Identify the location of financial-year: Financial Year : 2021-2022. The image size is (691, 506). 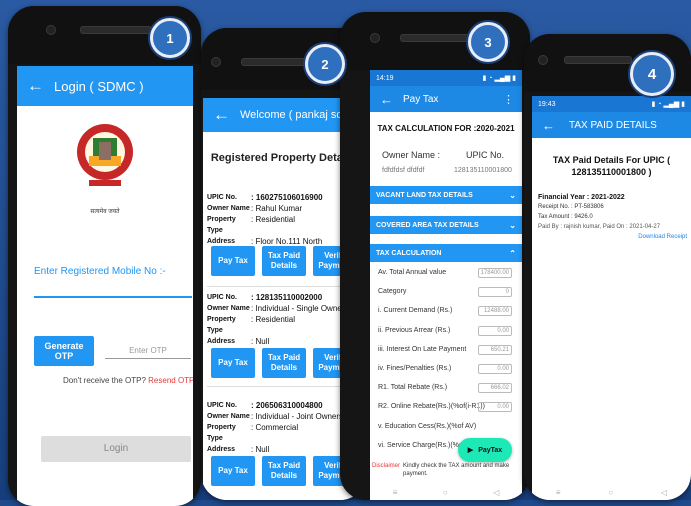
(581, 197).